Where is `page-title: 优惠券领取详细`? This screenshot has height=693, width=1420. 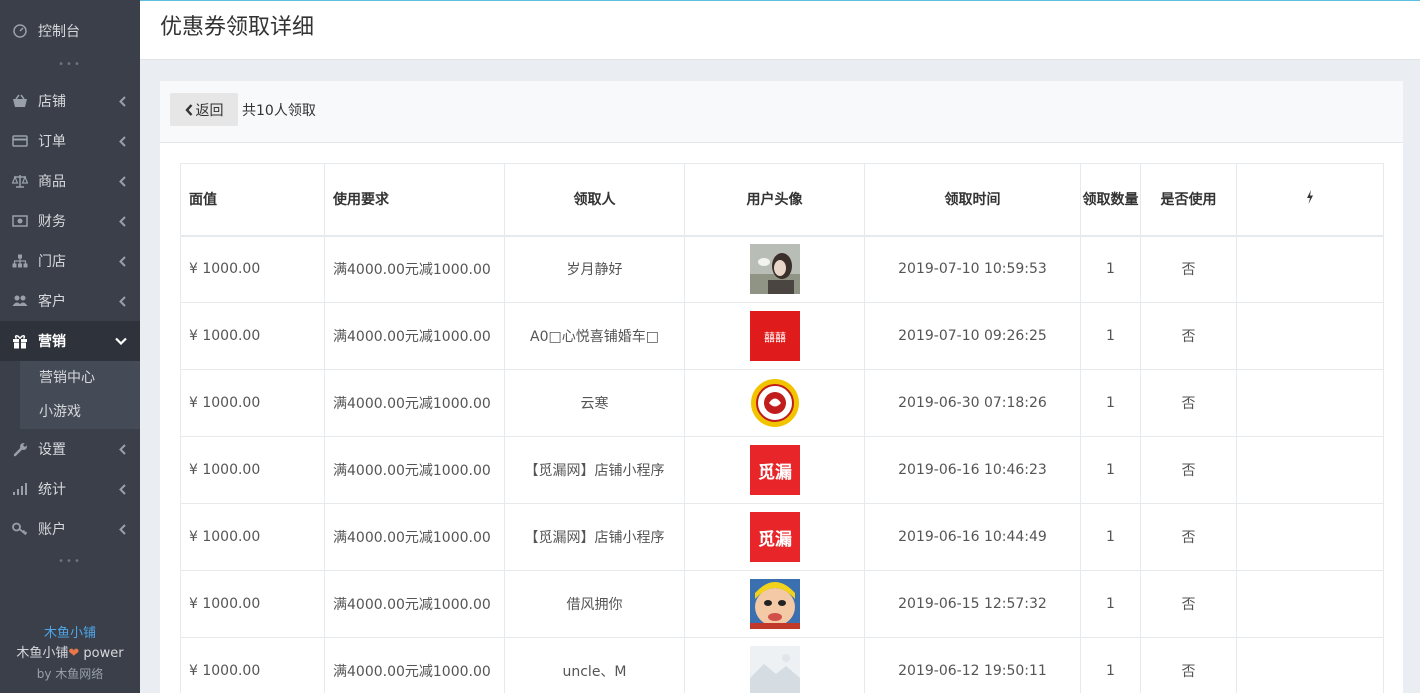 page-title: 优惠券领取详细 is located at coordinates (237, 27).